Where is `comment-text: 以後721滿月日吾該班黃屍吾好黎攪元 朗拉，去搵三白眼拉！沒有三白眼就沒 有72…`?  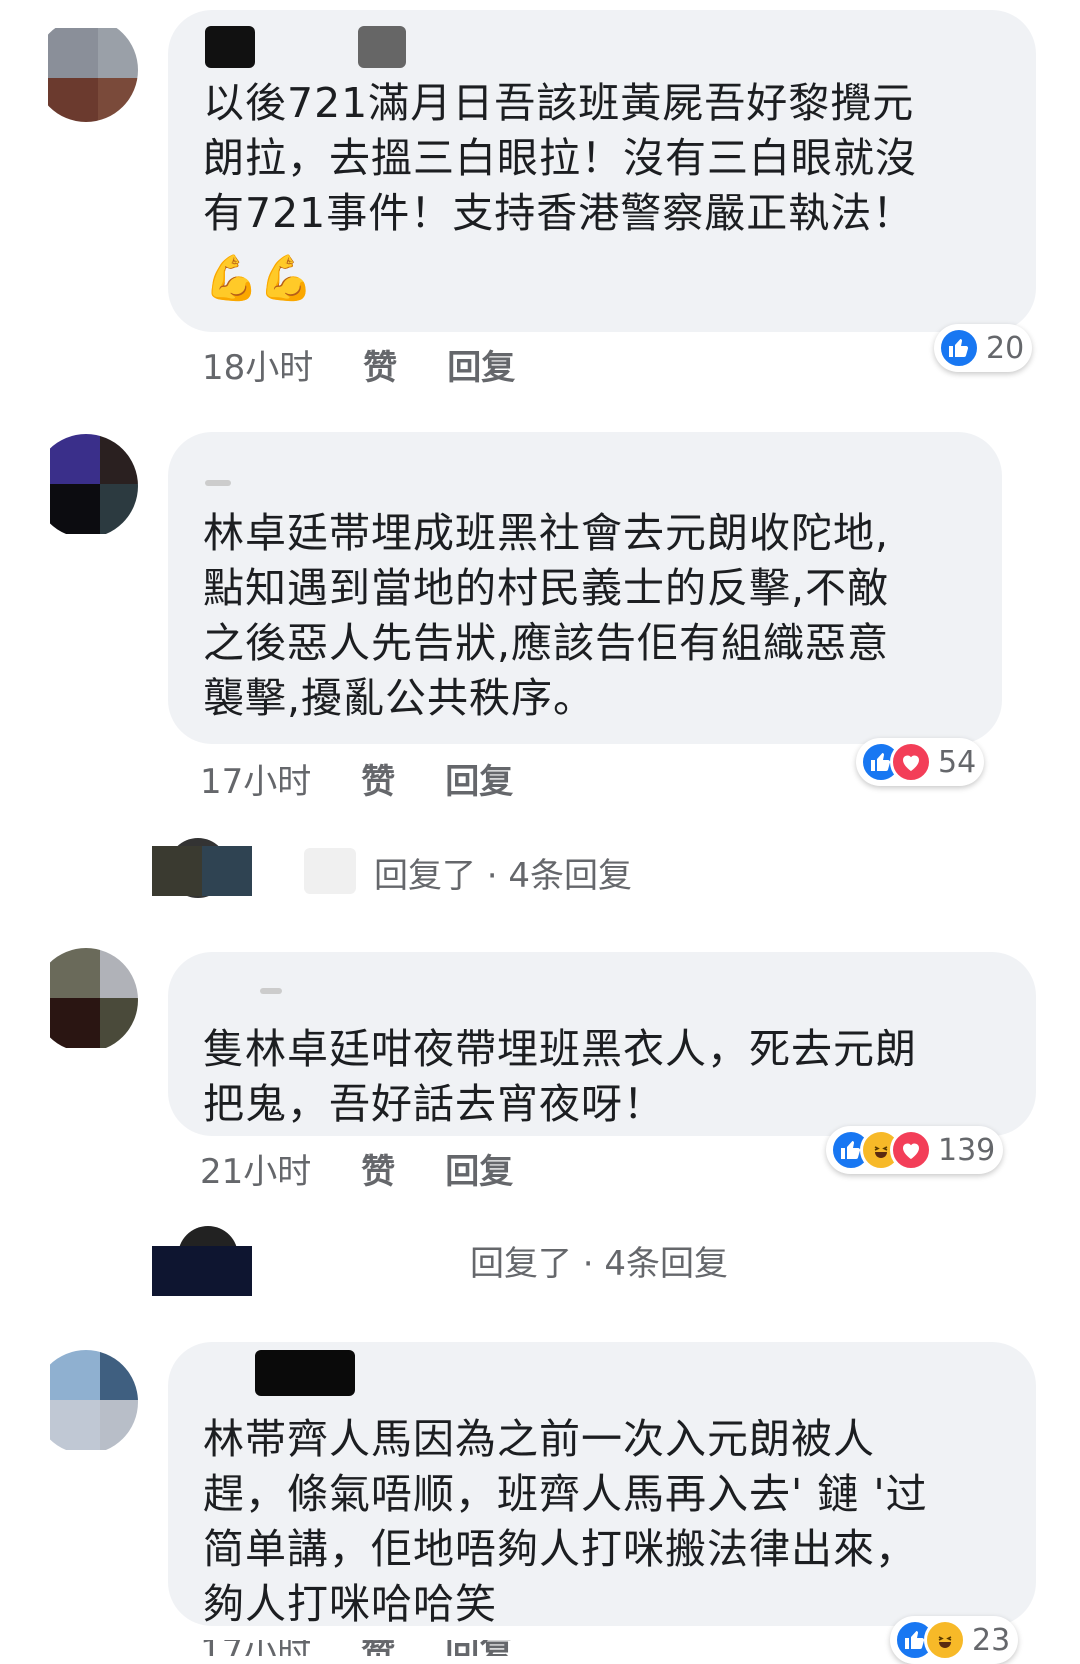 comment-text: 以後721滿月日吾該班黃屍吾好黎攪元 朗拉，去搵三白眼拉！沒有三白眼就沒 有72… is located at coordinates (560, 158).